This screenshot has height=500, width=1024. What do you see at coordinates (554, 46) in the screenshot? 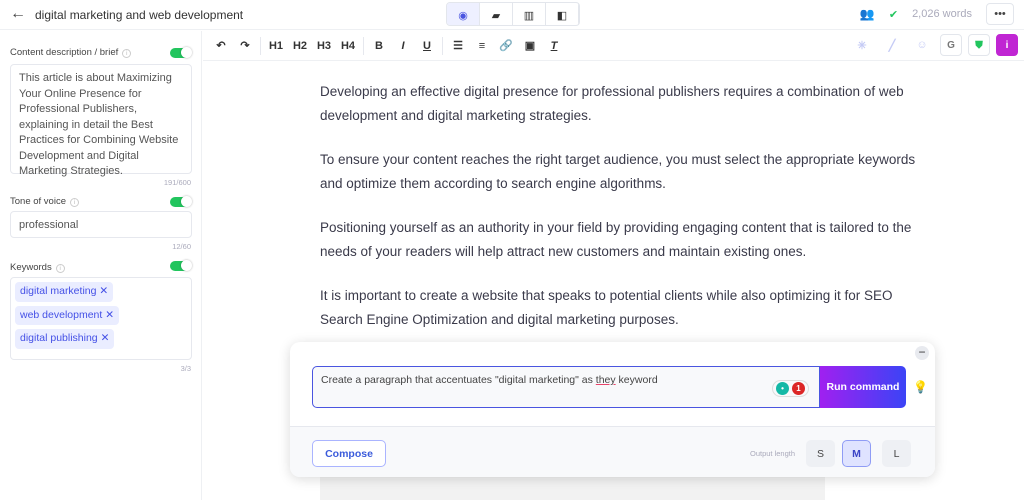
I see `clear-format-button: T` at bounding box center [554, 46].